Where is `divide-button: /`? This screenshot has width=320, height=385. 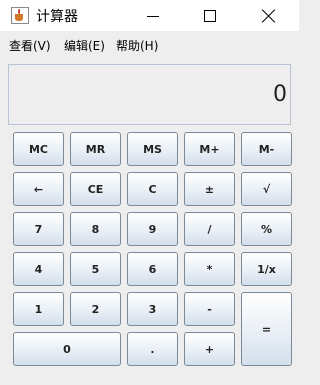 divide-button: / is located at coordinates (209, 229).